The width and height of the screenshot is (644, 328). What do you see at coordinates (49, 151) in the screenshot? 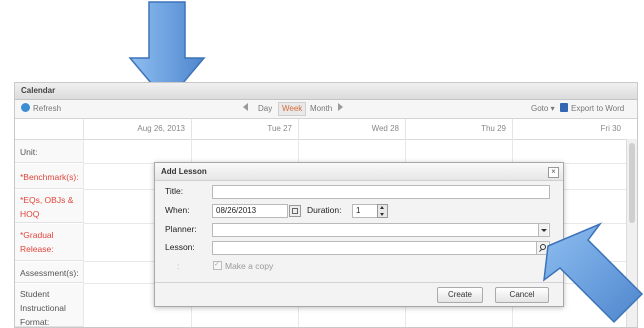
I see `row-label-unit: Unit:` at bounding box center [49, 151].